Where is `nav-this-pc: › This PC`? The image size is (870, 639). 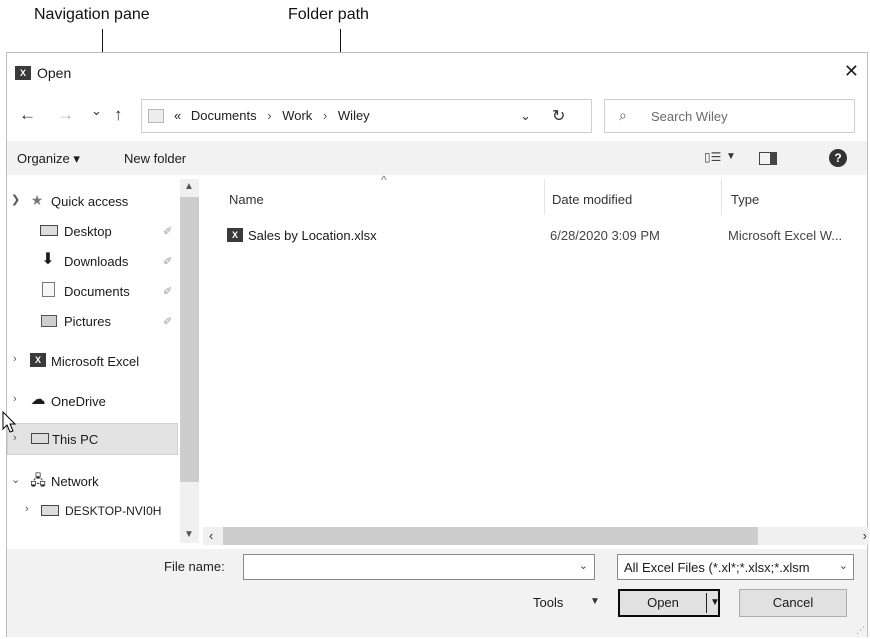 nav-this-pc: › This PC is located at coordinates (92, 439).